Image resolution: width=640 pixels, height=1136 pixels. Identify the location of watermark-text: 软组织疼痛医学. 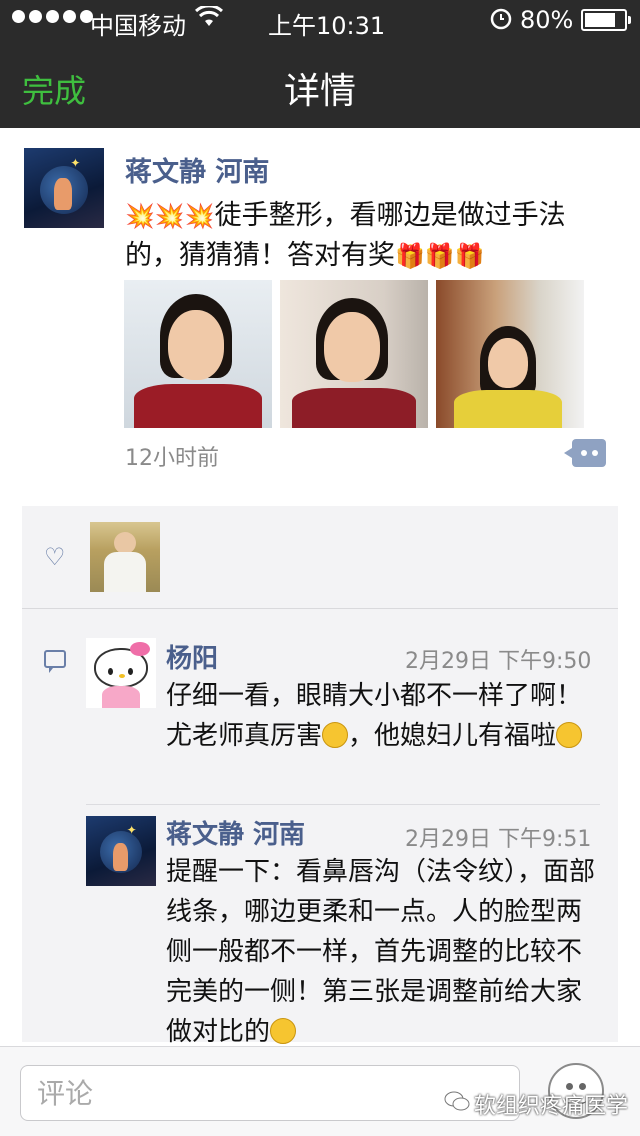
(551, 1106).